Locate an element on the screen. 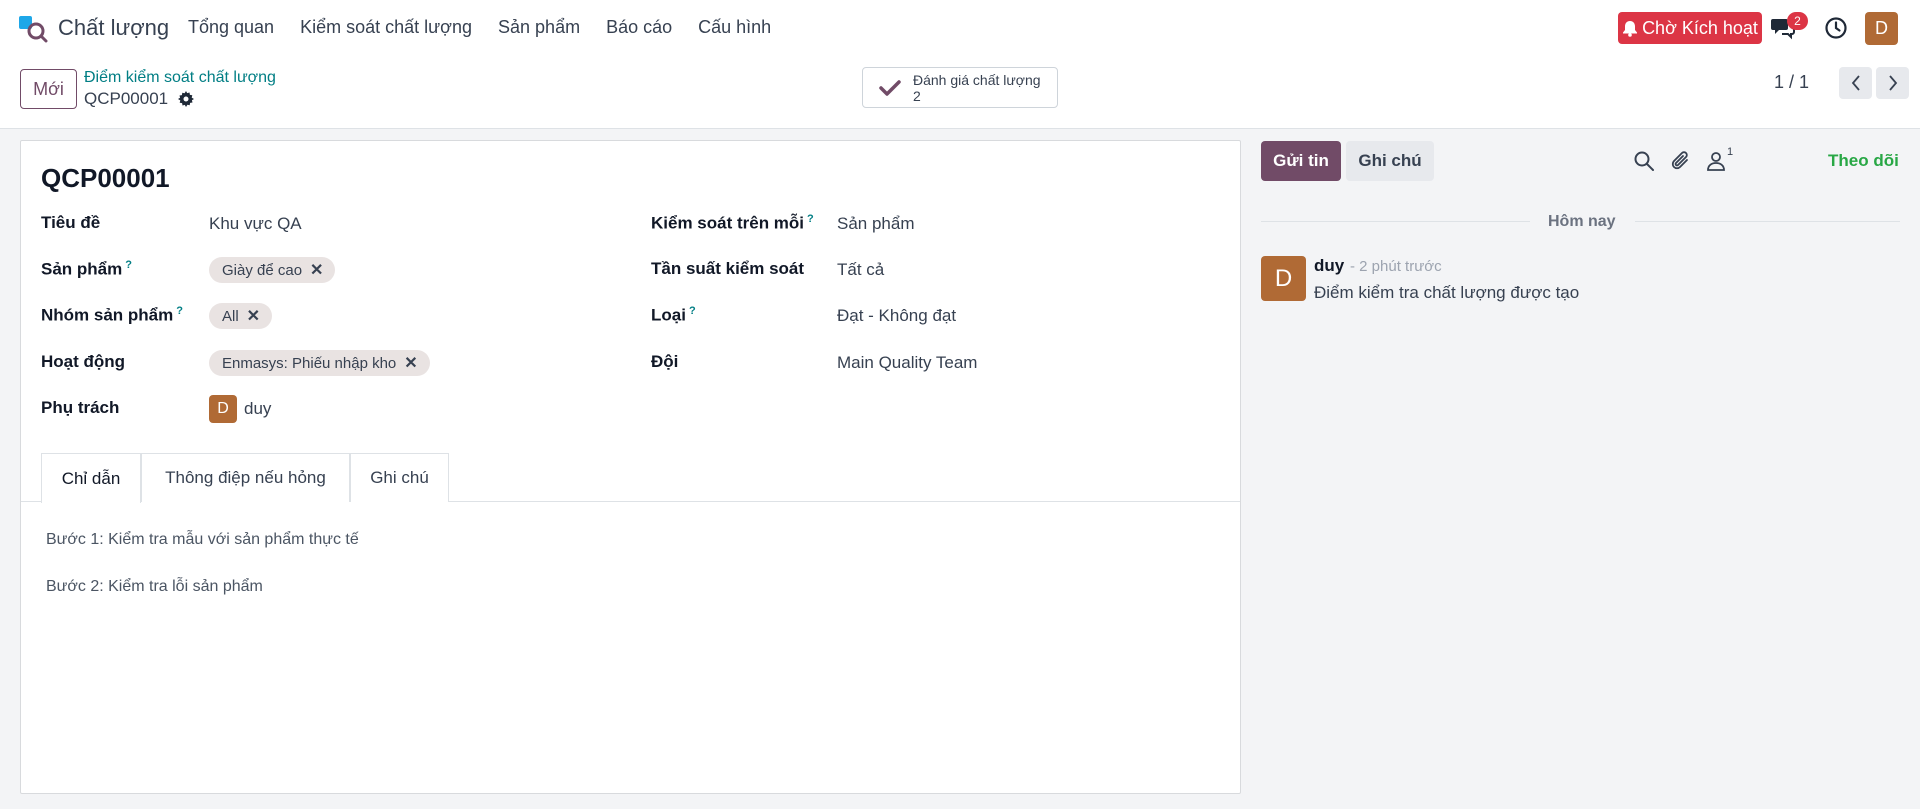 The width and height of the screenshot is (1920, 809). menu-reporting: Báo cáo is located at coordinates (639, 27).